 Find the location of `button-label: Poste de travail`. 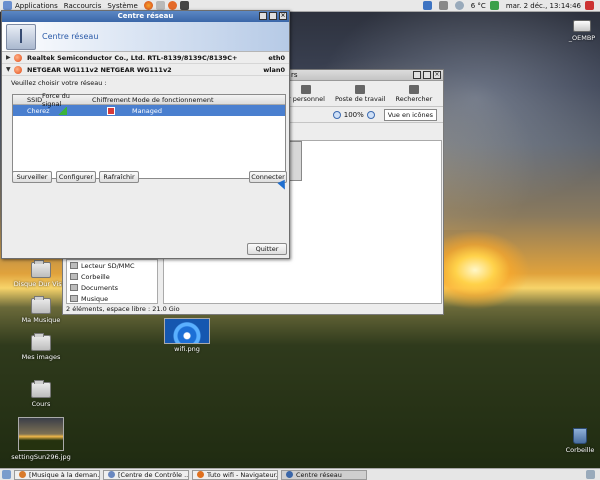

button-label: Poste de travail is located at coordinates (360, 99).